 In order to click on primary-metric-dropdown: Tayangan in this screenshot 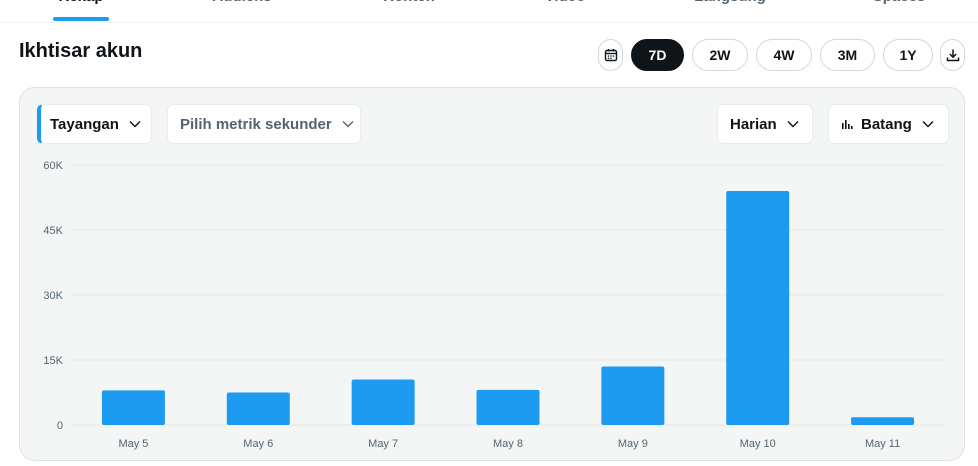, I will do `click(94, 124)`.